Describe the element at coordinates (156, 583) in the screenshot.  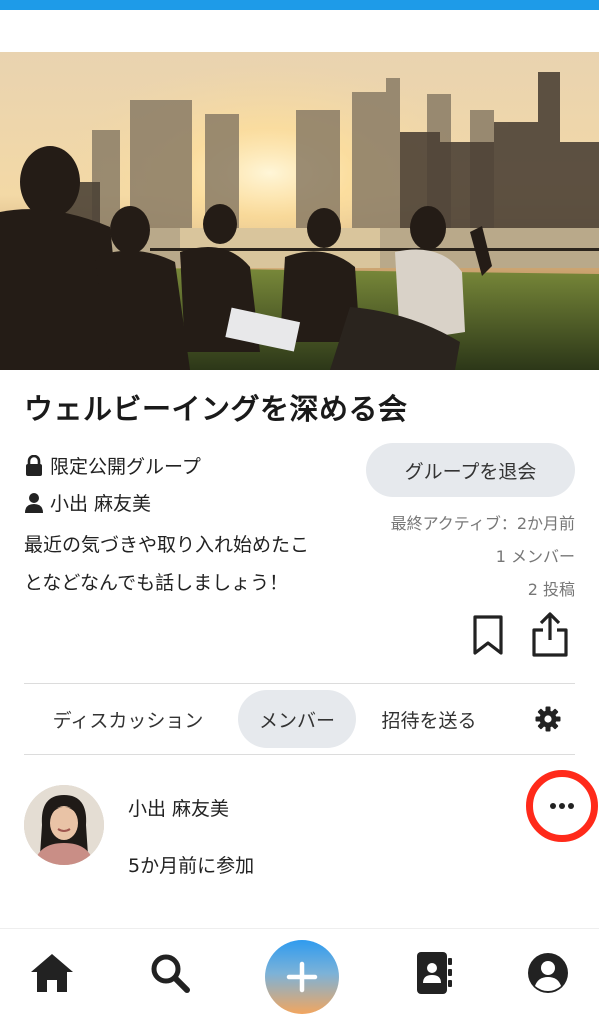
I see `group-description-line: となどなんでも話しましょう！` at that location.